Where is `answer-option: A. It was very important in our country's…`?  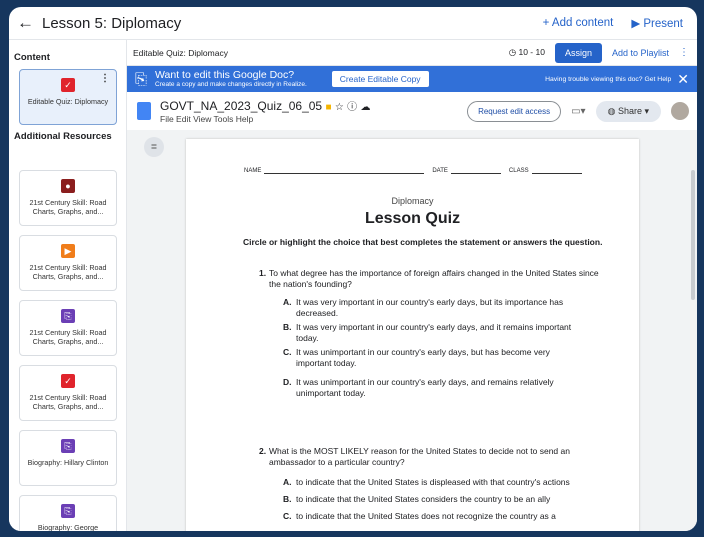
answer-option: A. It was very important in our country's… is located at coordinates (434, 308).